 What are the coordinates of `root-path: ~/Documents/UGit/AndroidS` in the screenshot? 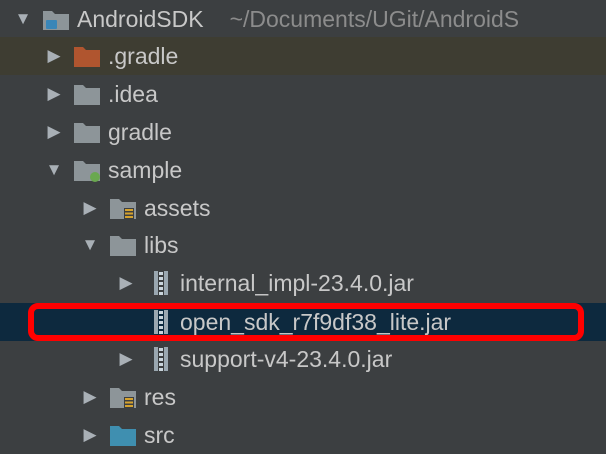 It's located at (374, 19).